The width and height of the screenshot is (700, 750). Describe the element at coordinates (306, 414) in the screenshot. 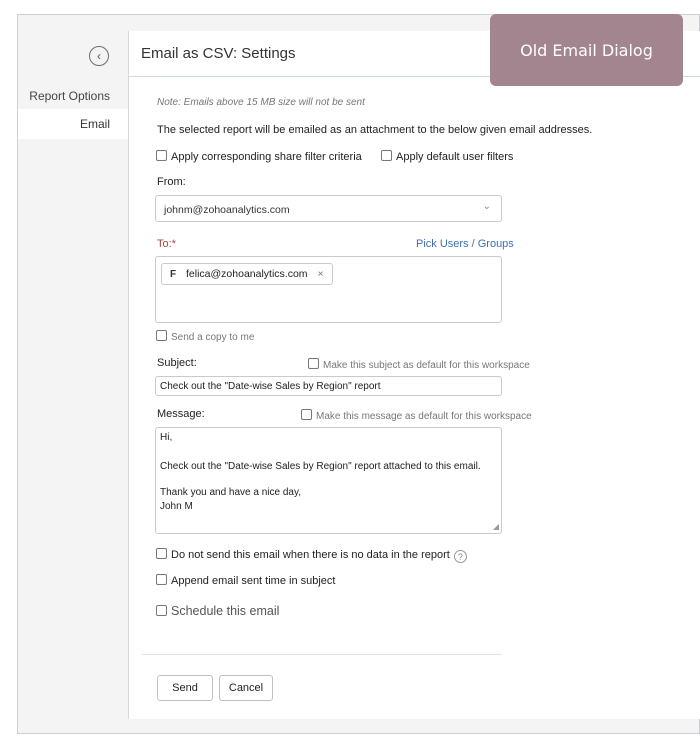

I see `message-default-checkbox` at that location.